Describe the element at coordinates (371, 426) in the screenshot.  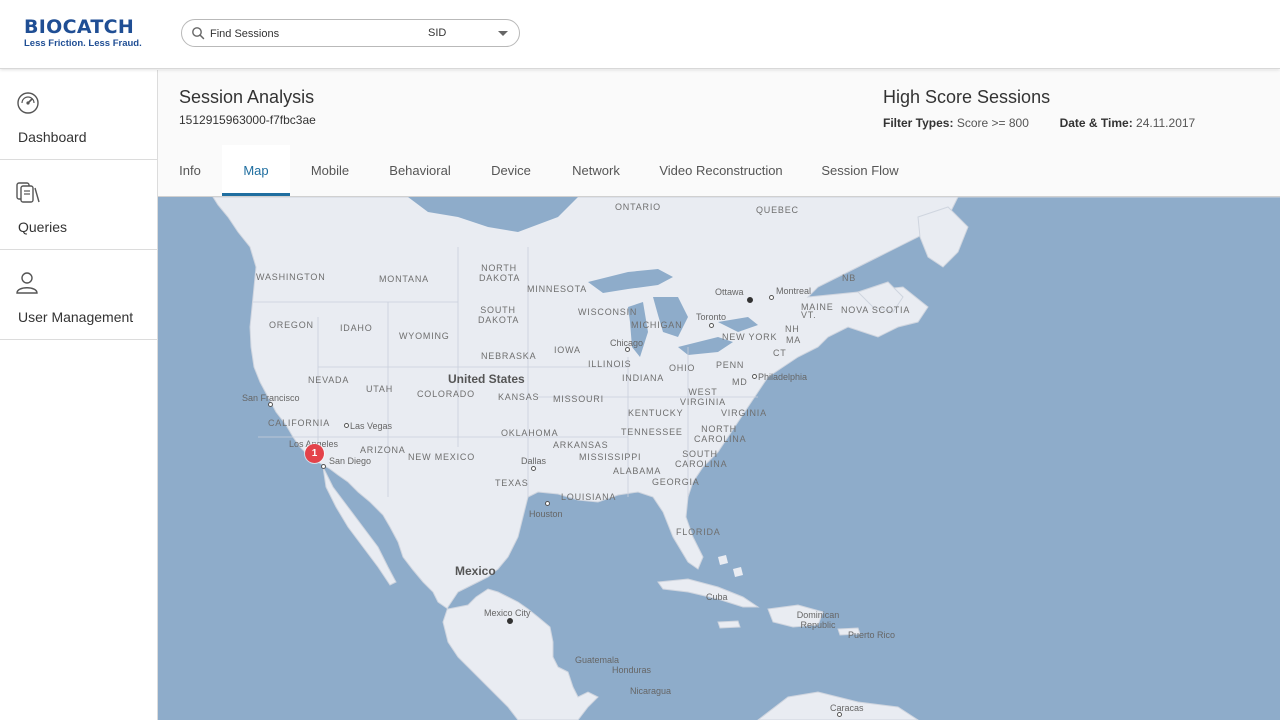
I see `map-label-city: Las Vegas` at that location.